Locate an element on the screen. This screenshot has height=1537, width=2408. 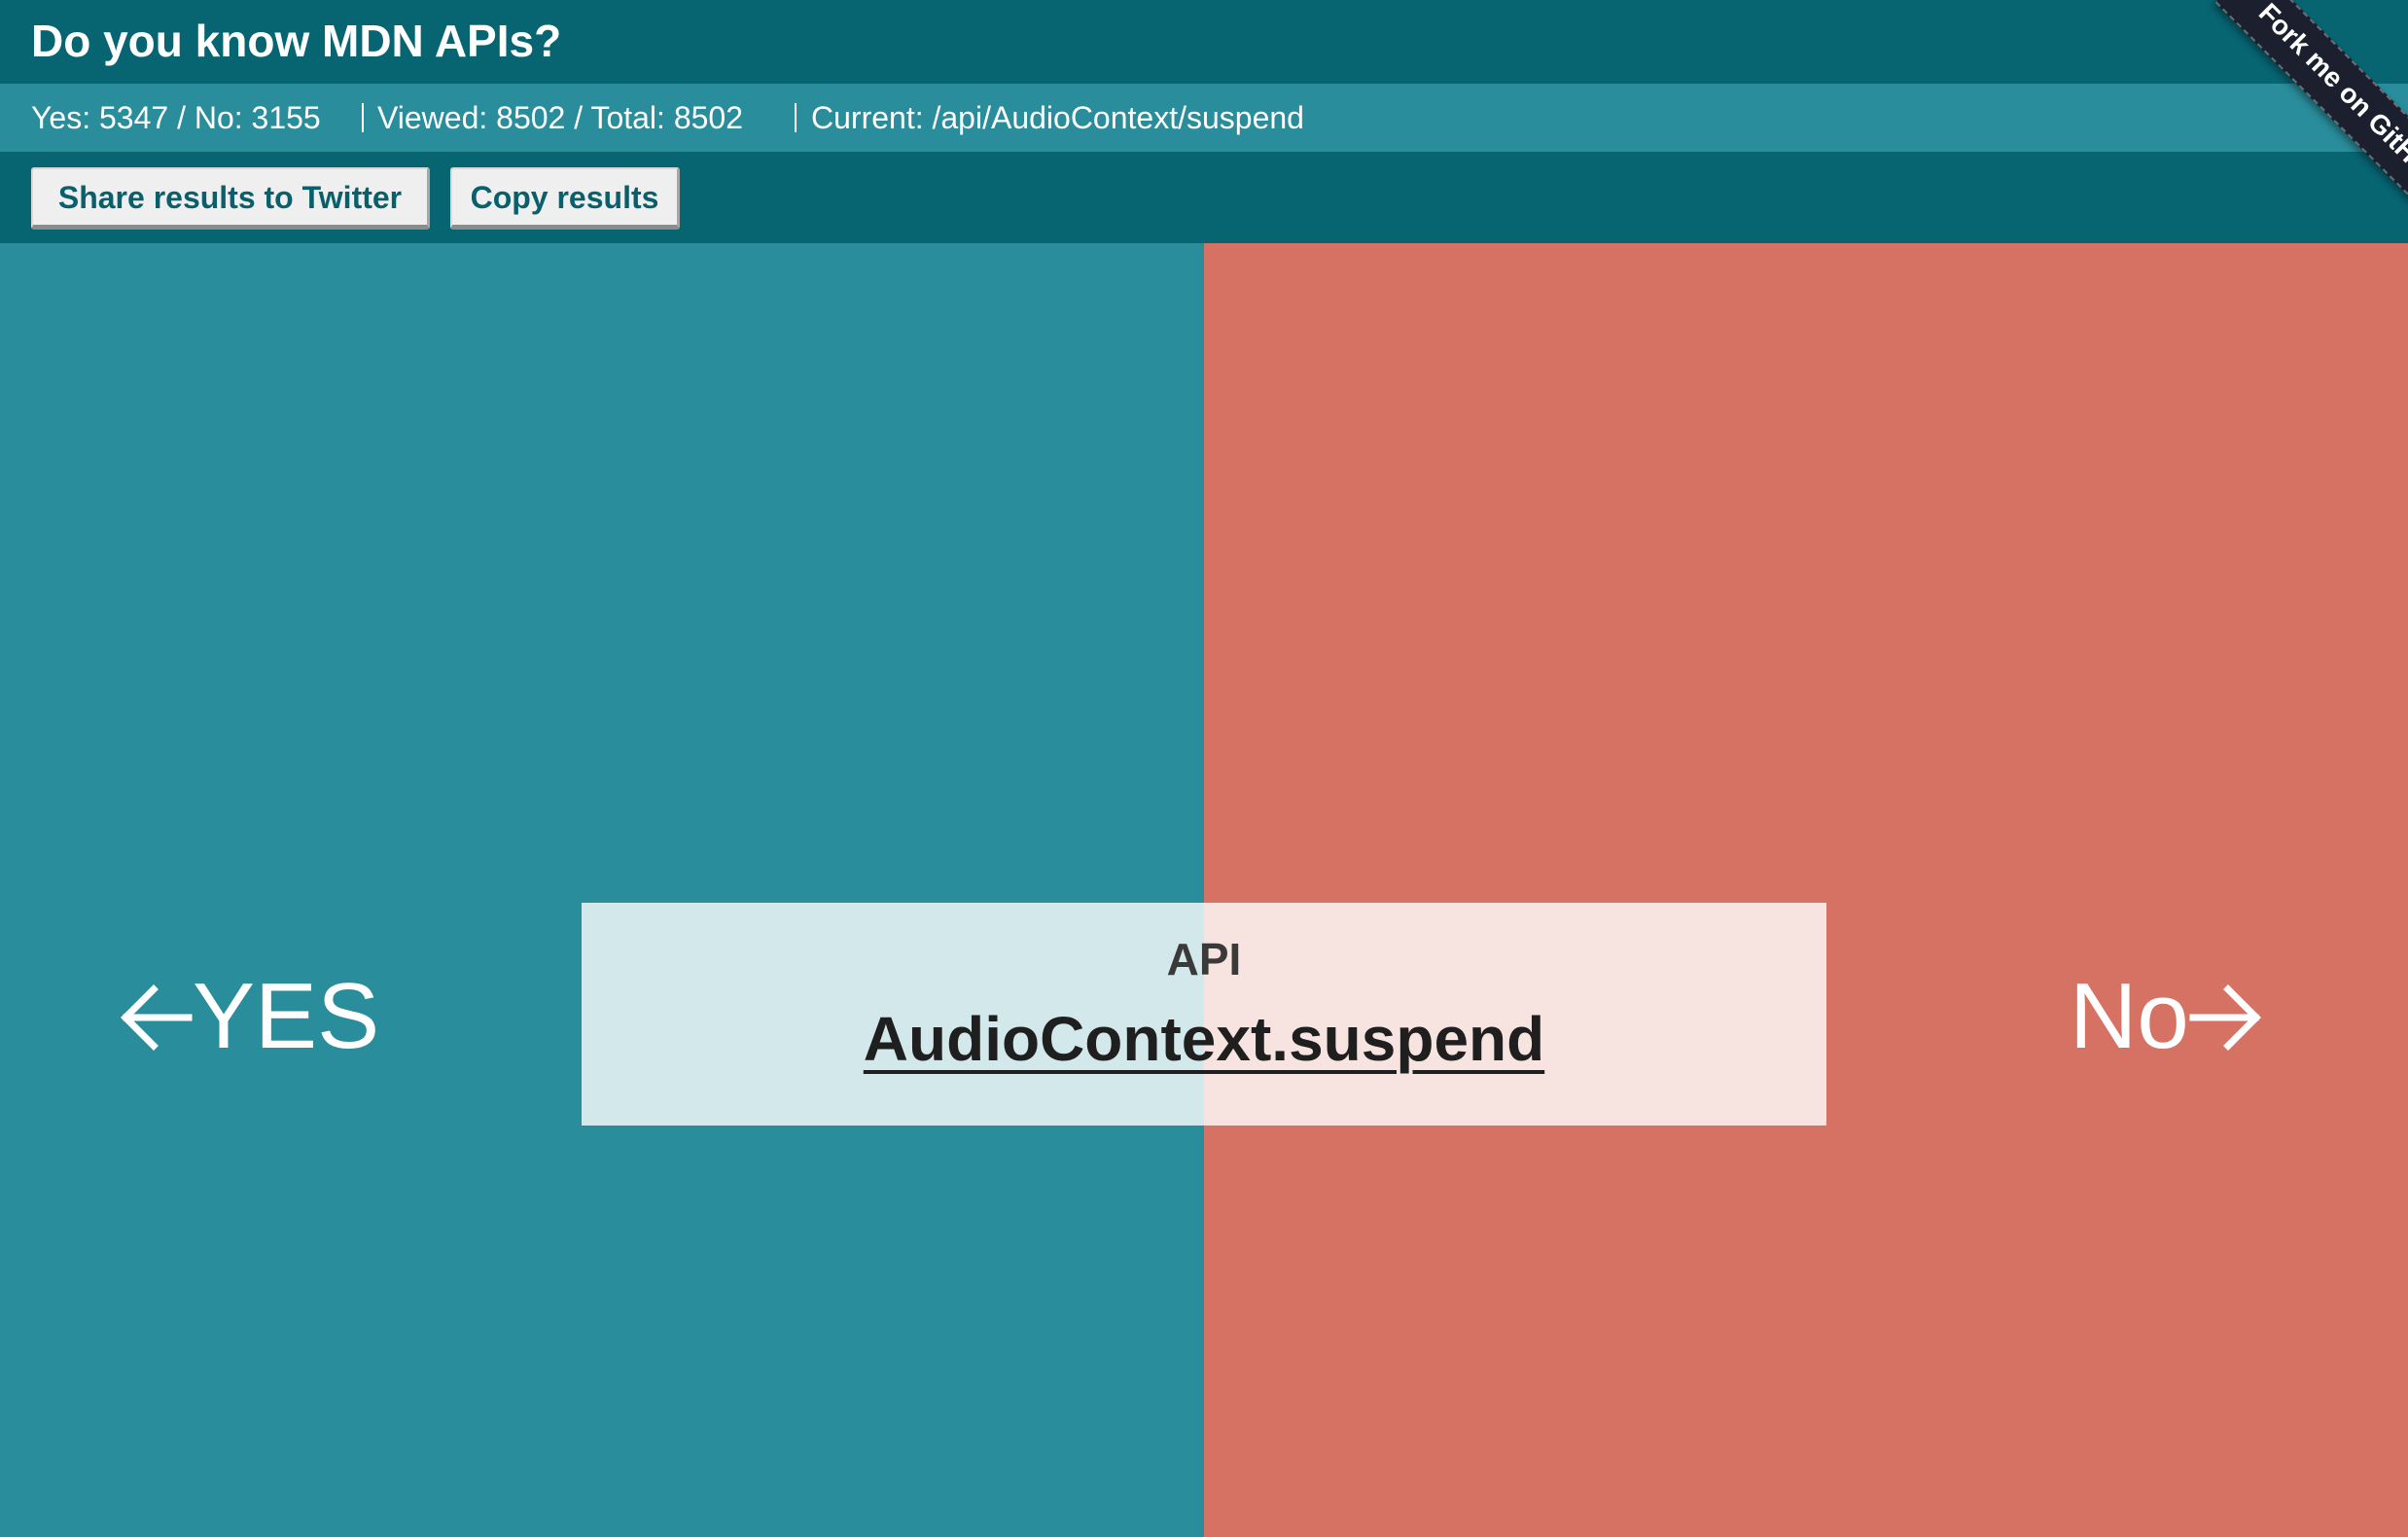
github-ribbon-container: Fork me on GitHub is located at coordinates (2278, 129).